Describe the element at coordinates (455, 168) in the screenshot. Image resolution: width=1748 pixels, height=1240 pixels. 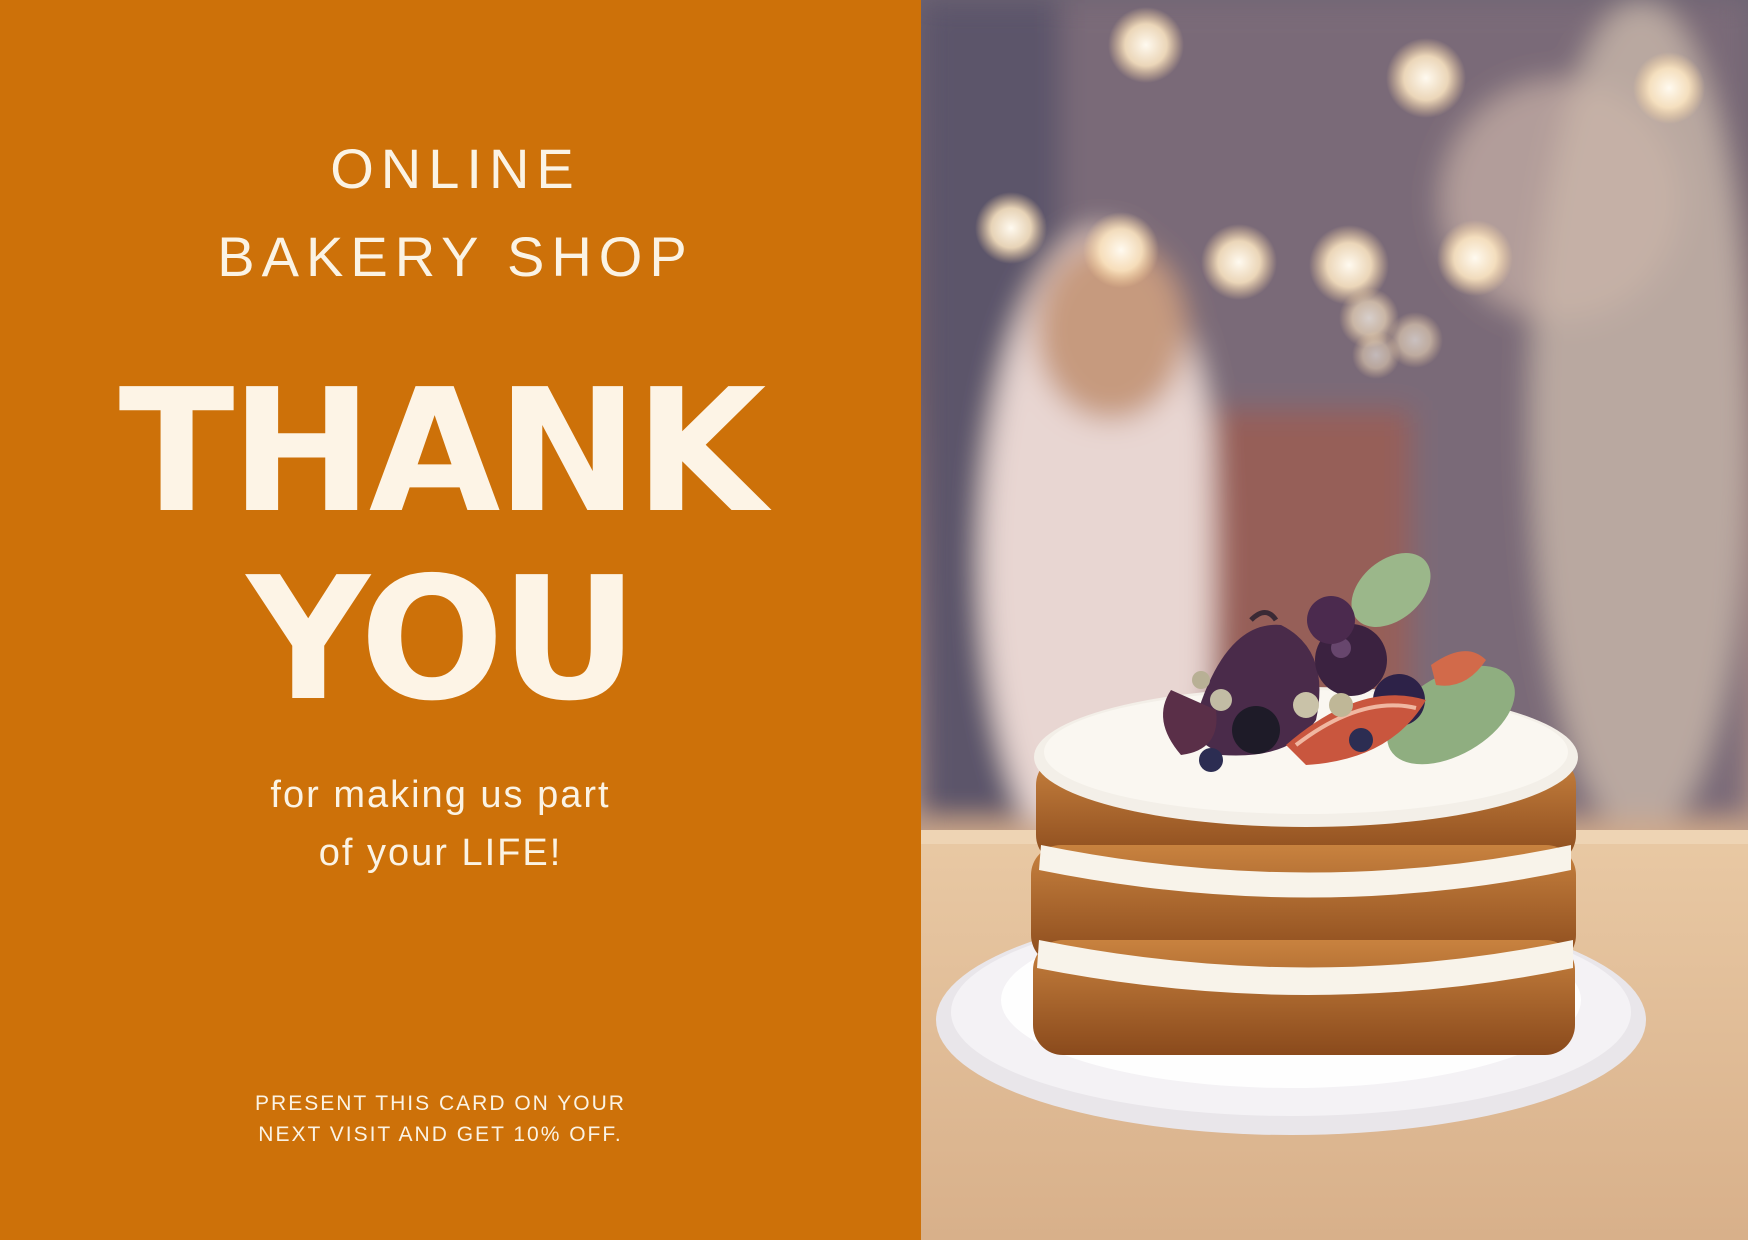
I see `shop-name-line-1: ONLINE` at that location.